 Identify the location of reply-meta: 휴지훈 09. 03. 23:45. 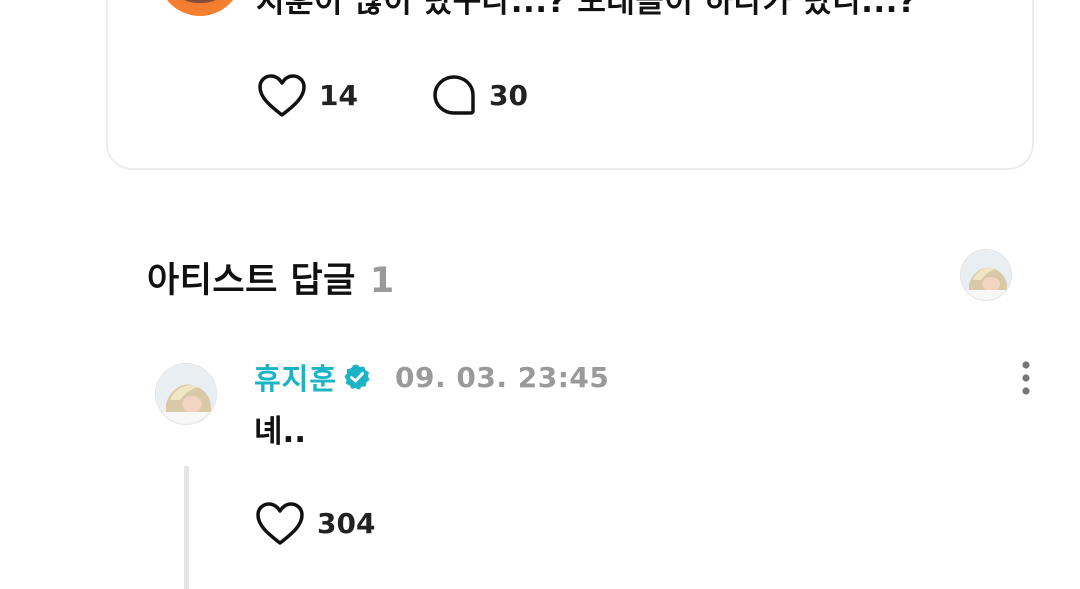
(431, 377).